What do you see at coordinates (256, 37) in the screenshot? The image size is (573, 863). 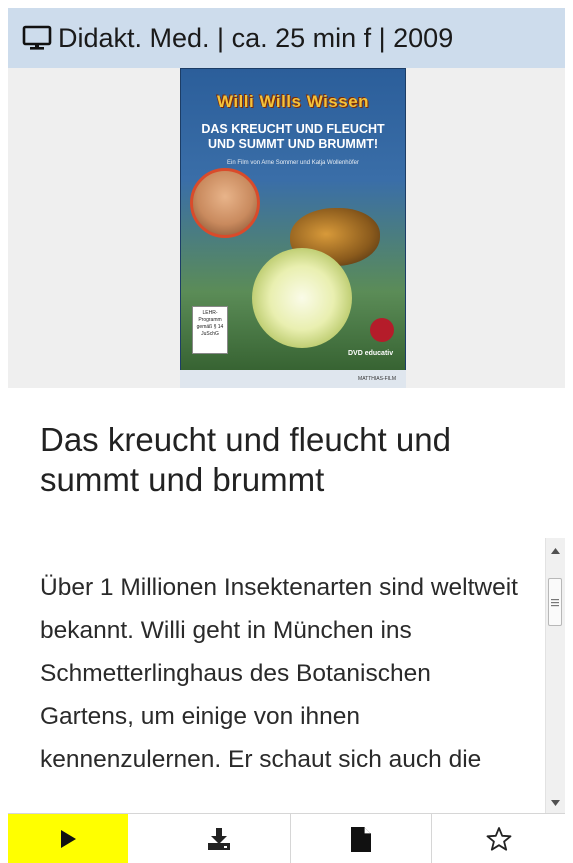 I see `media-meta-text: Didakt. Med. | ca. 25 min f | 2009` at bounding box center [256, 37].